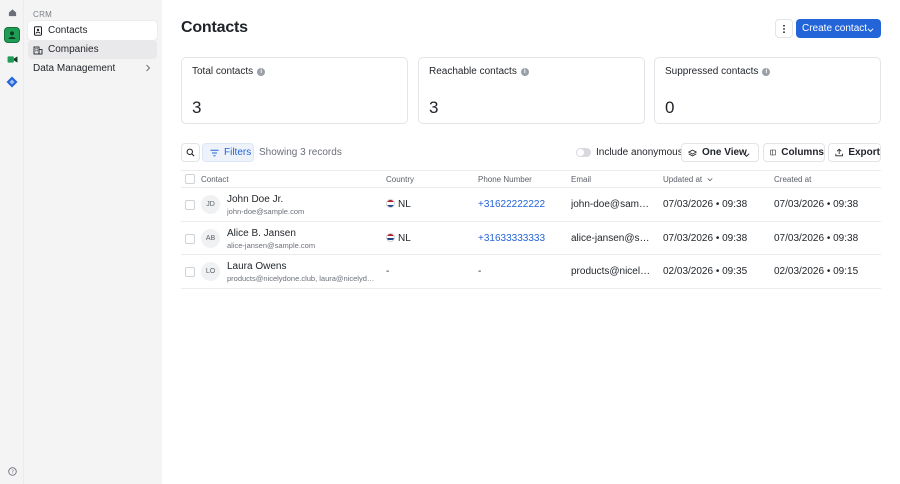 This screenshot has width=900, height=484. What do you see at coordinates (773, 152) in the screenshot?
I see `columns-icon` at bounding box center [773, 152].